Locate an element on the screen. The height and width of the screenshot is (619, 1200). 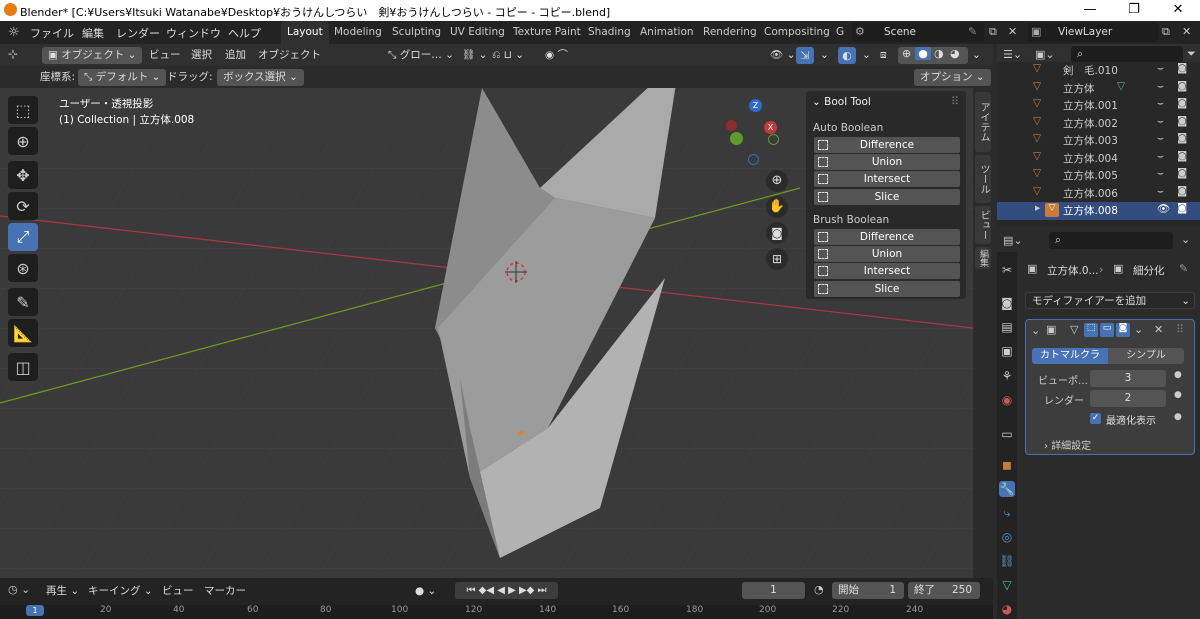
auto-slice-button: Slice is located at coordinates (887, 197).